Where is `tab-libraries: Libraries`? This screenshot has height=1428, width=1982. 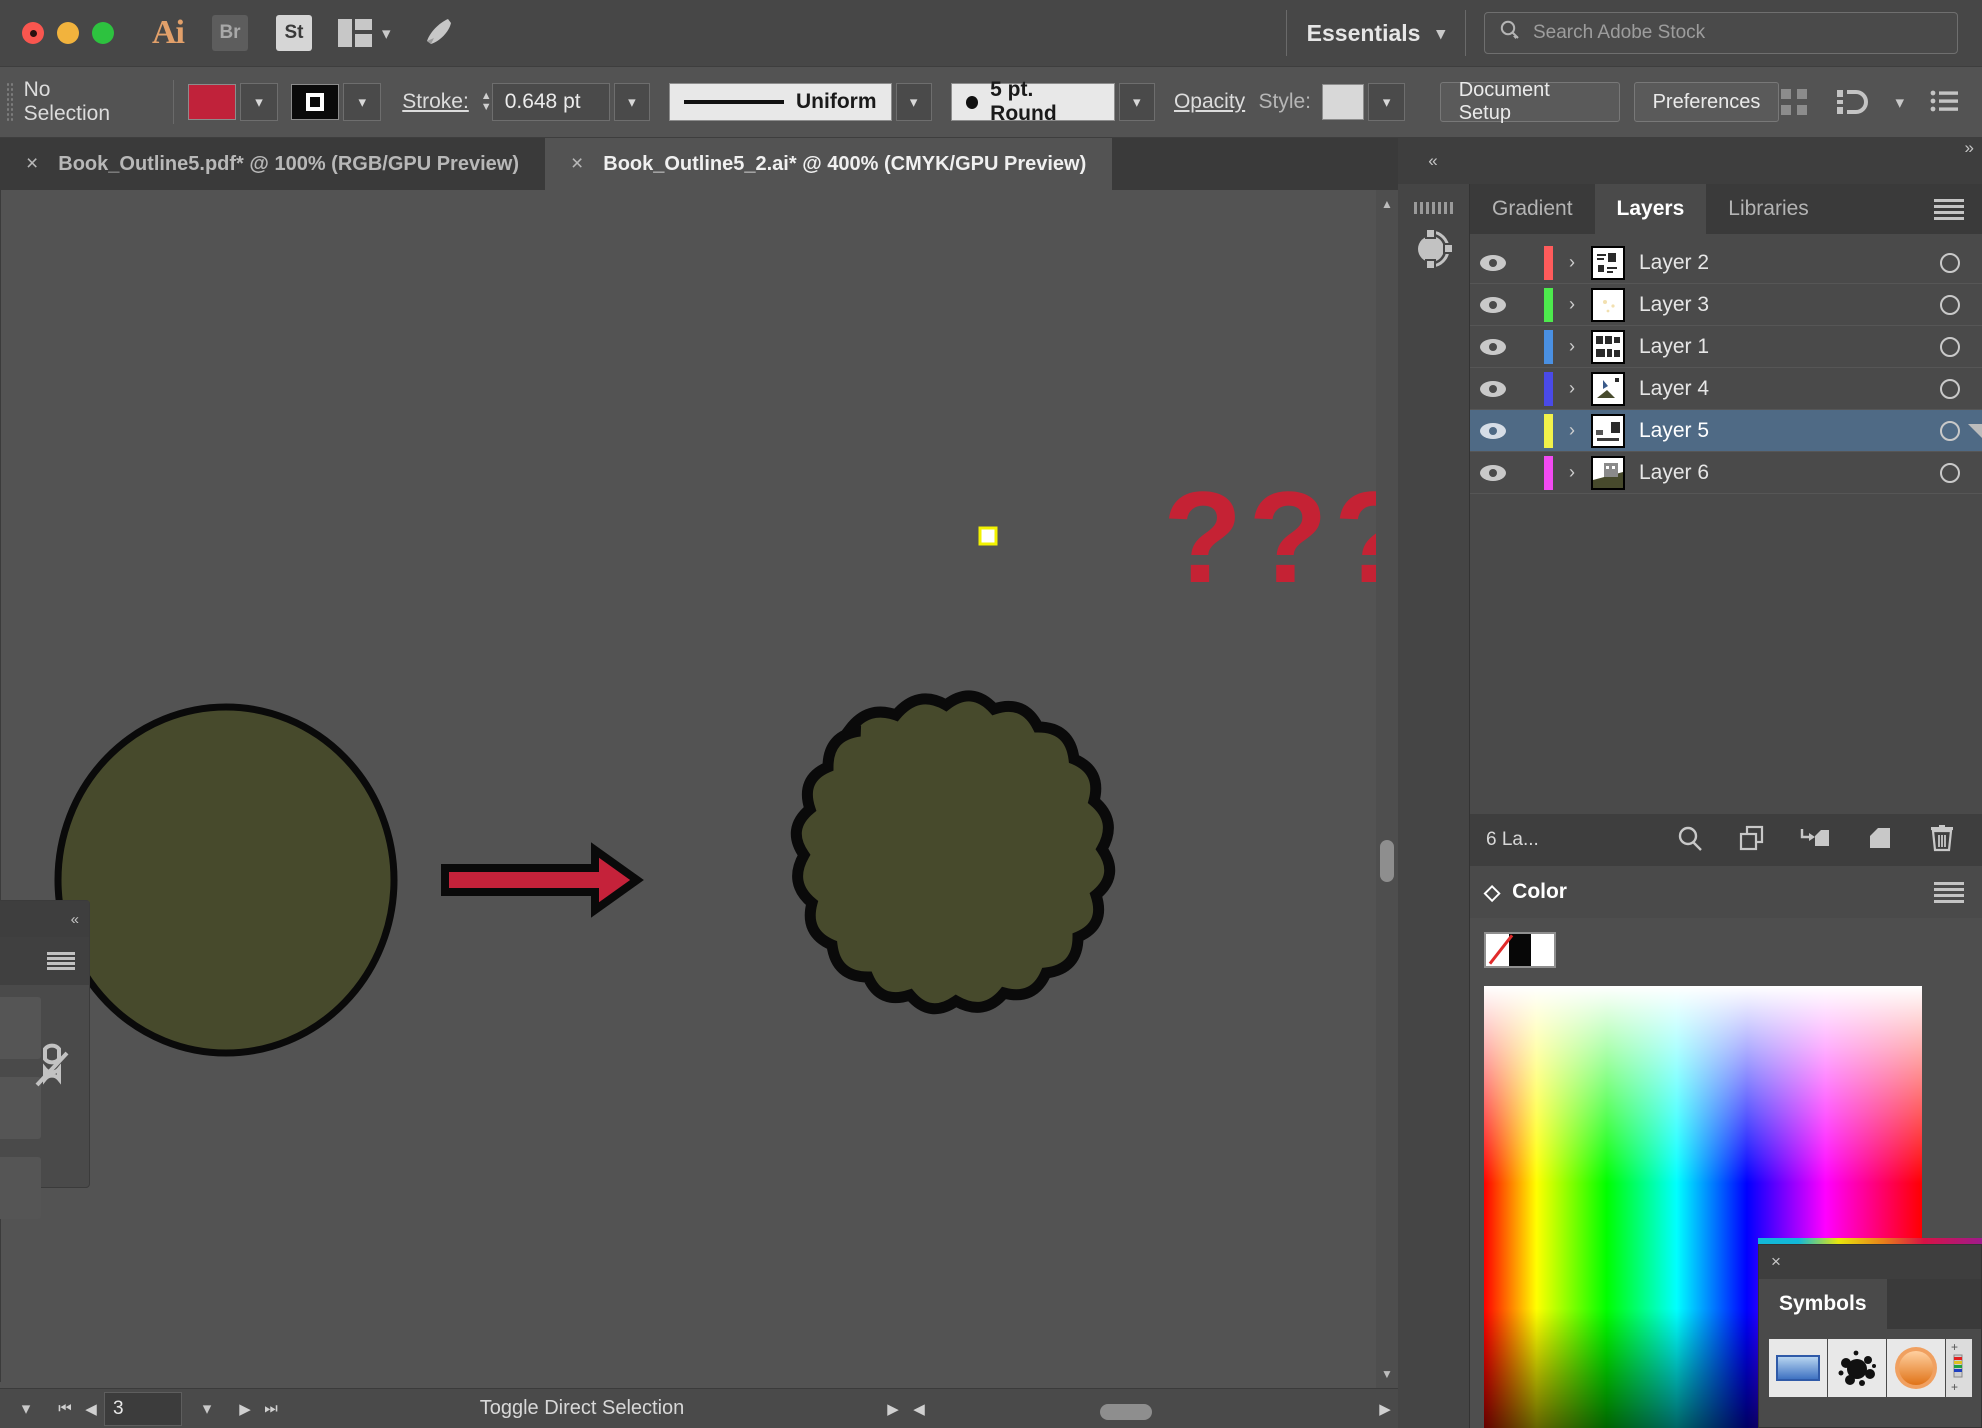 tab-libraries: Libraries is located at coordinates (1768, 209).